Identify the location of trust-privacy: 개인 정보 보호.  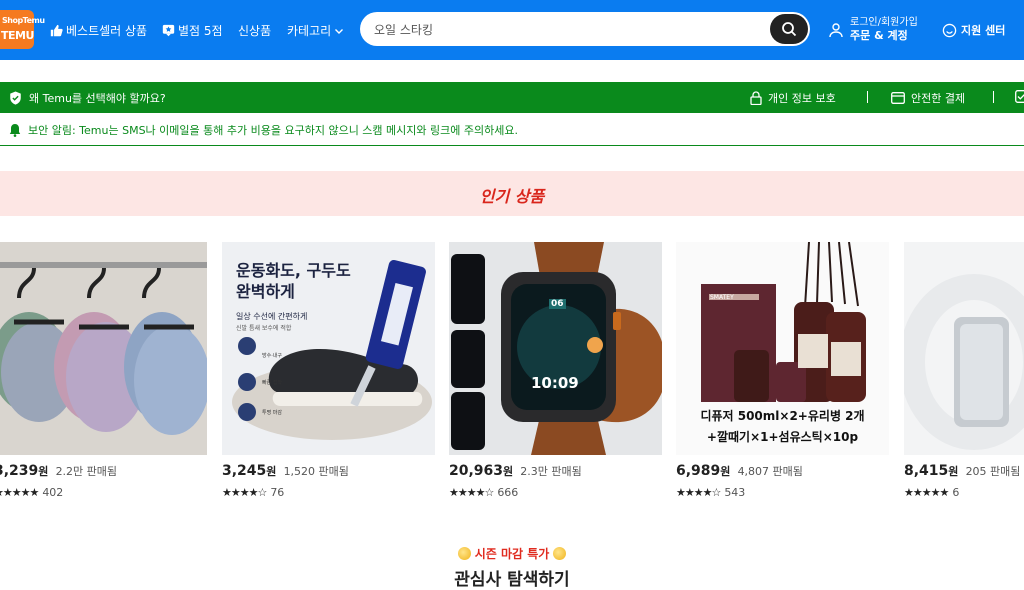
(793, 98).